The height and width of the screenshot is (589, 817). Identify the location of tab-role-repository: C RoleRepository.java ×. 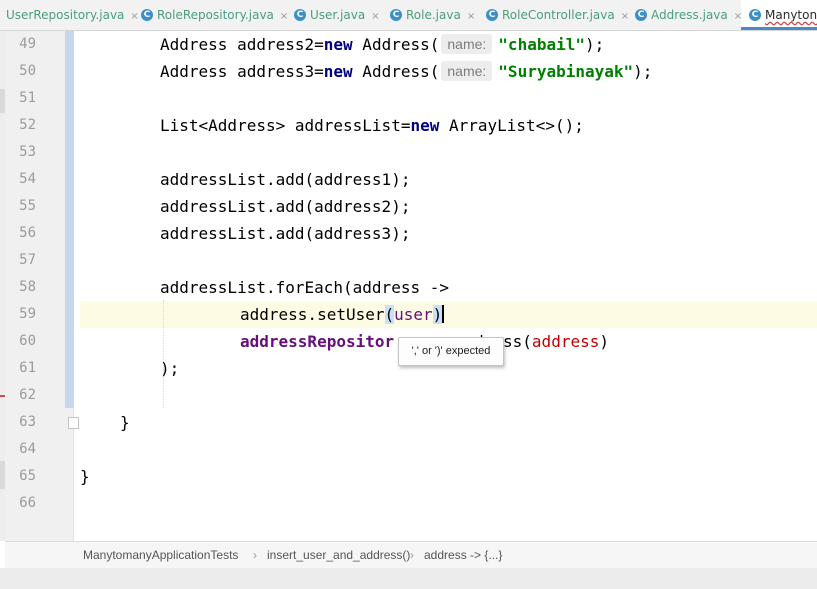
(214, 15).